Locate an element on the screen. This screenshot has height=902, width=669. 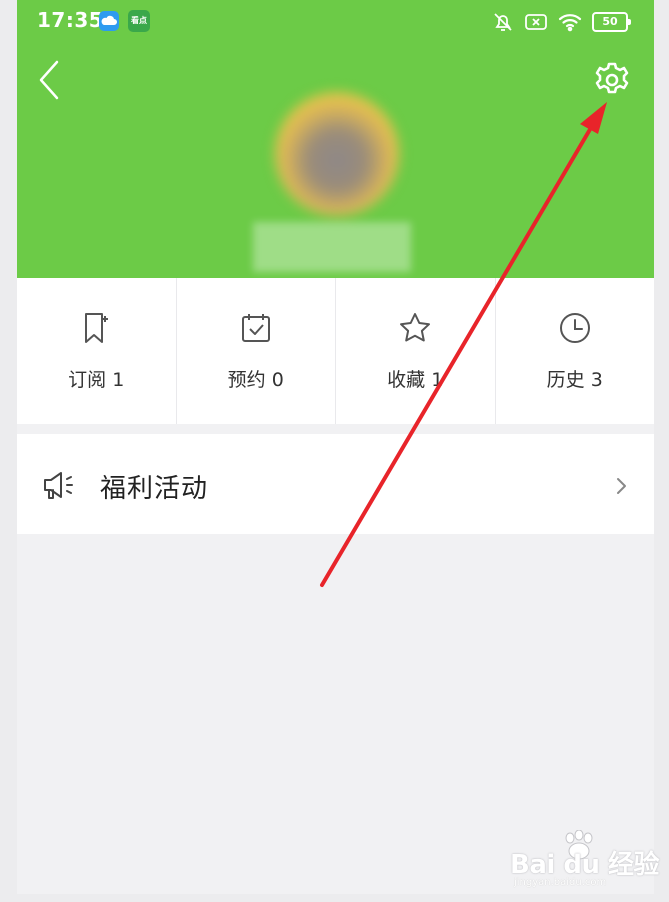
gear-icon is located at coordinates (612, 80).